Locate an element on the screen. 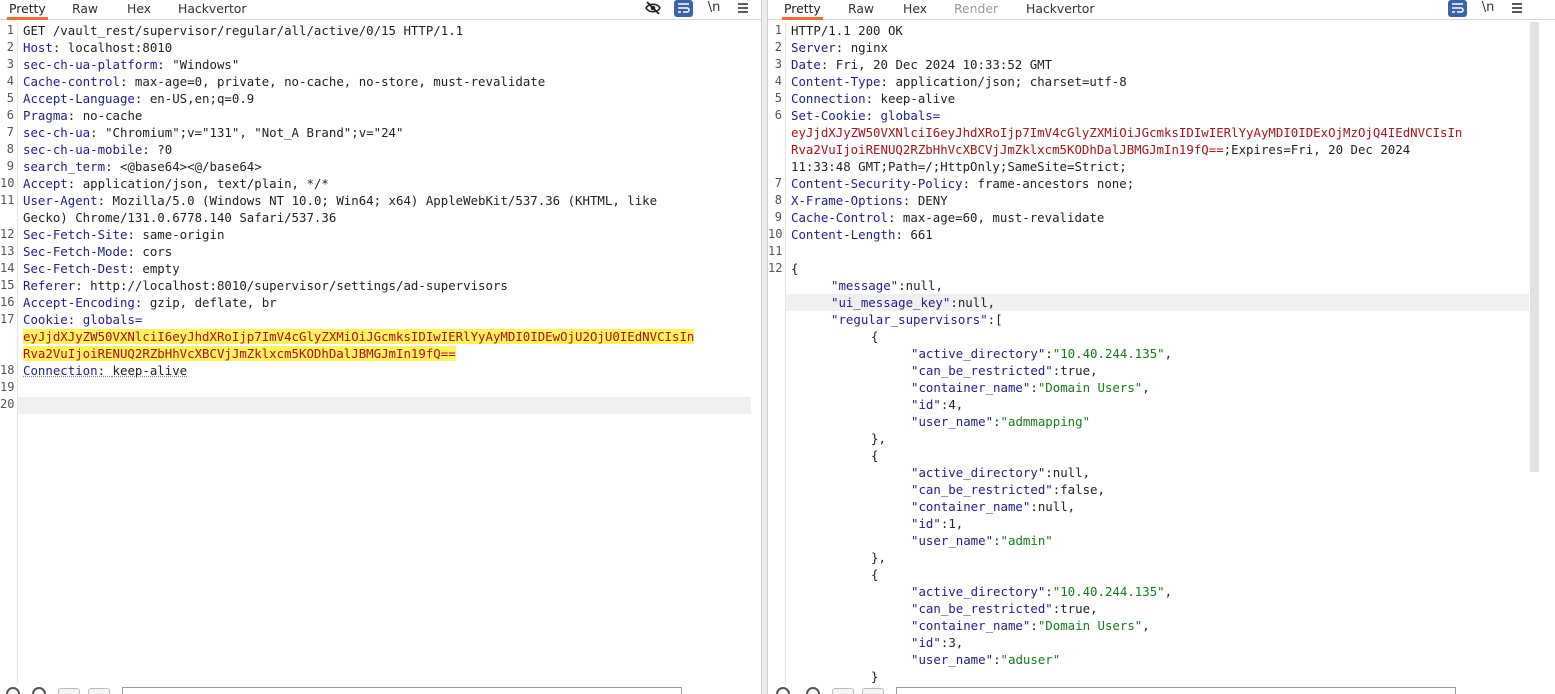 This screenshot has height=694, width=1555. request-tab-hackvertor: Hackvertor is located at coordinates (212, 10).